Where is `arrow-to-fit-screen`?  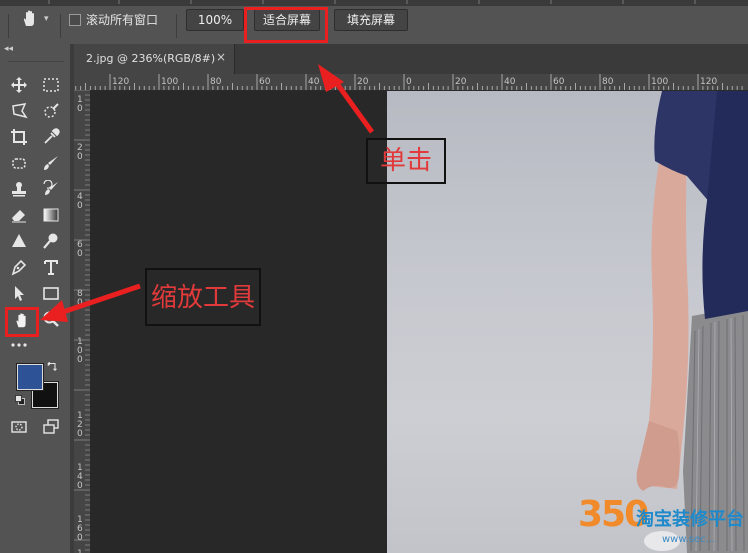 arrow-to-fit-screen is located at coordinates (352, 105).